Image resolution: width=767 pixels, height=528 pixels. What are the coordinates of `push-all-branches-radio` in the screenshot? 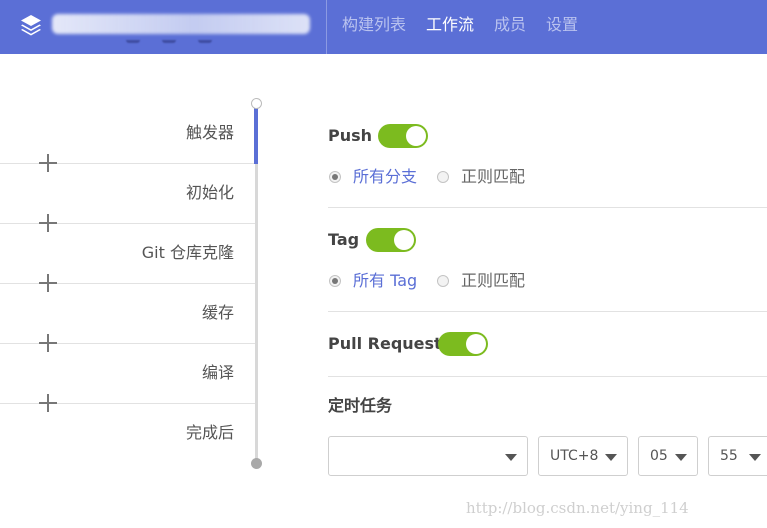 It's located at (335, 177).